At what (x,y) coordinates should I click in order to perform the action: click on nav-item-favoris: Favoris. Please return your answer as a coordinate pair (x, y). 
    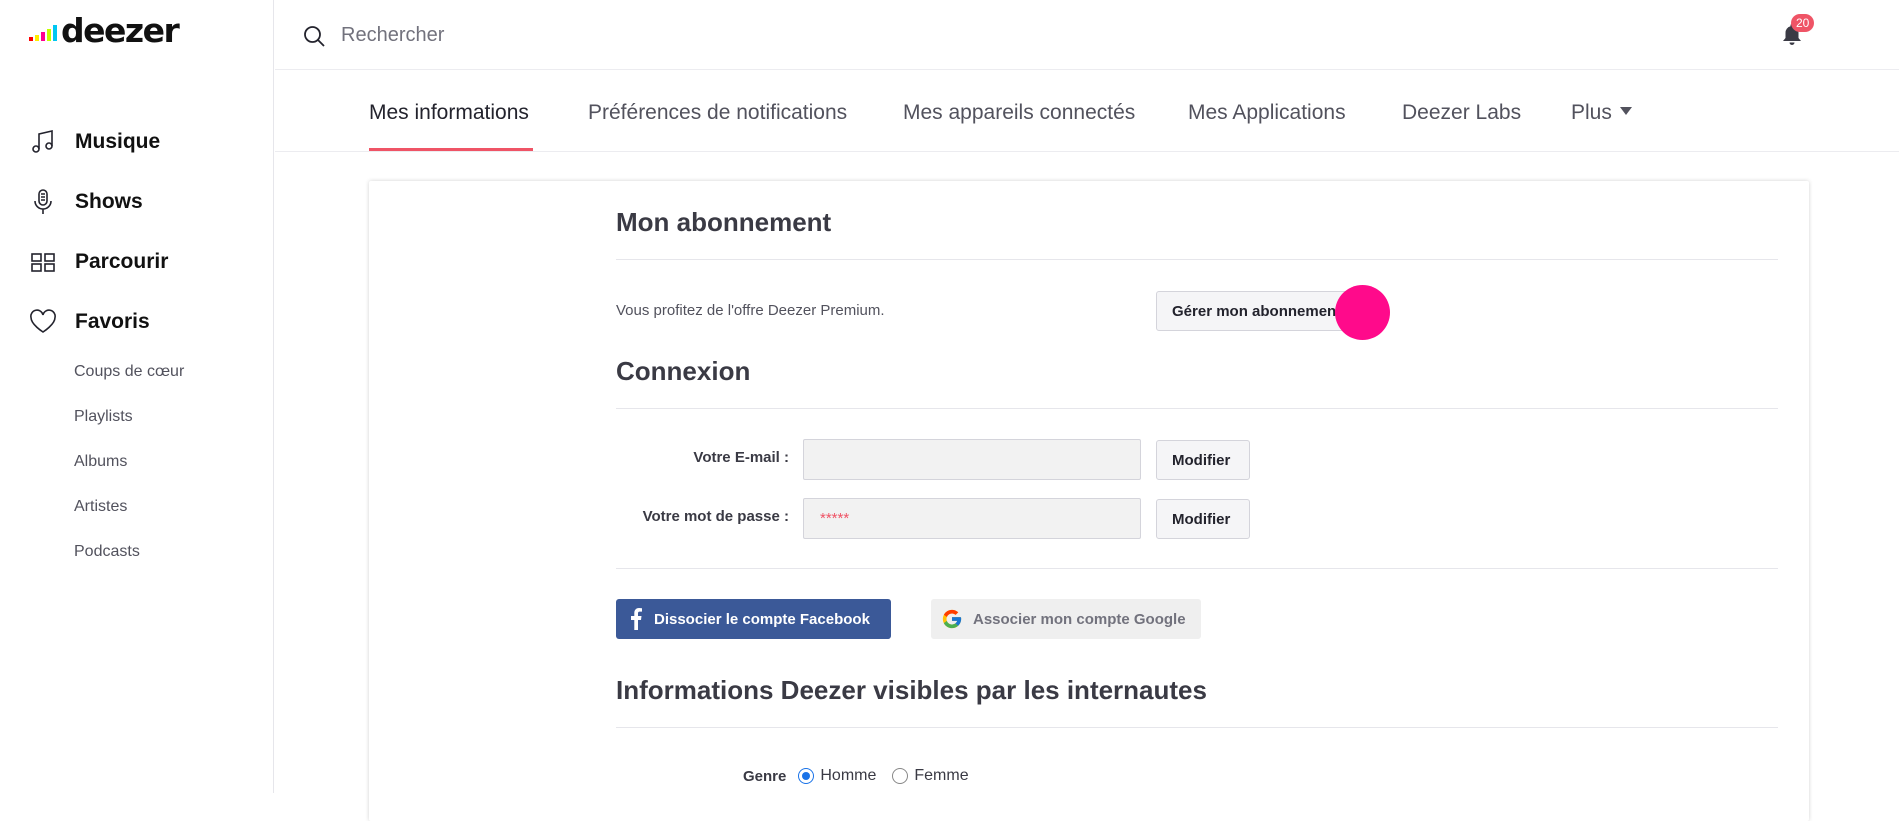
    Looking at the image, I should click on (98, 322).